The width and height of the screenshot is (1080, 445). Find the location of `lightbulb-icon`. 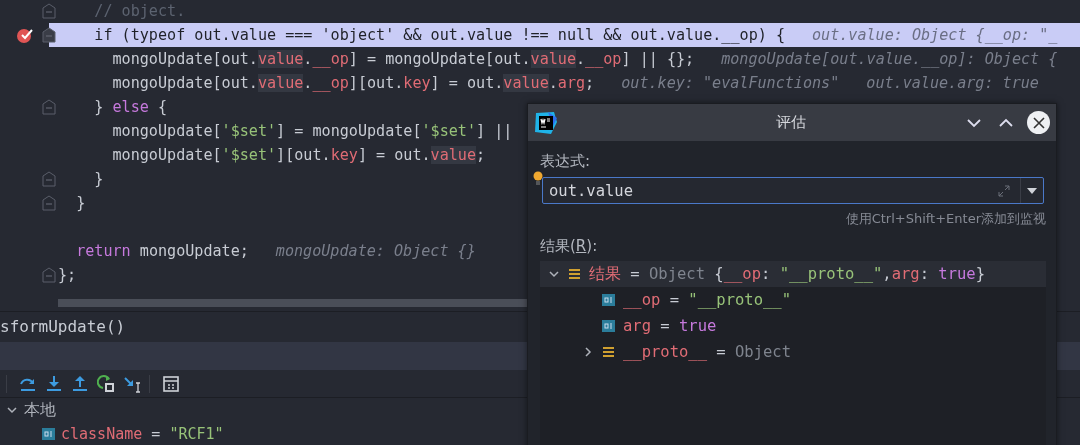

lightbulb-icon is located at coordinates (538, 179).